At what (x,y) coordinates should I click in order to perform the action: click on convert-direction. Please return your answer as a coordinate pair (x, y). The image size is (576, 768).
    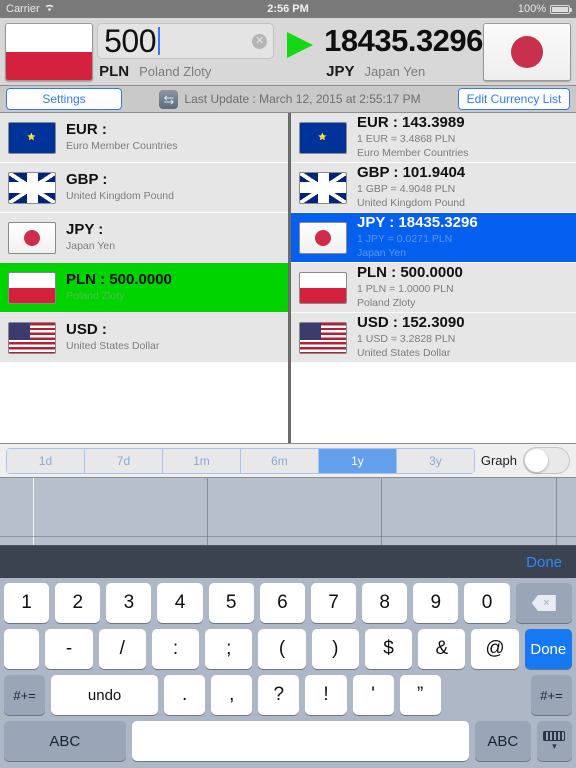
    Looking at the image, I should click on (300, 51).